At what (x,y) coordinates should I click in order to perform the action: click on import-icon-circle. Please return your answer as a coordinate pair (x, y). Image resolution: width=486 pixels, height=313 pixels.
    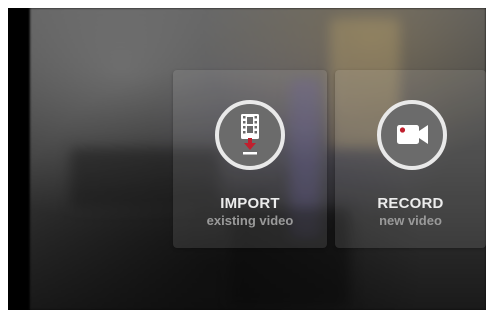
    Looking at the image, I should click on (250, 135).